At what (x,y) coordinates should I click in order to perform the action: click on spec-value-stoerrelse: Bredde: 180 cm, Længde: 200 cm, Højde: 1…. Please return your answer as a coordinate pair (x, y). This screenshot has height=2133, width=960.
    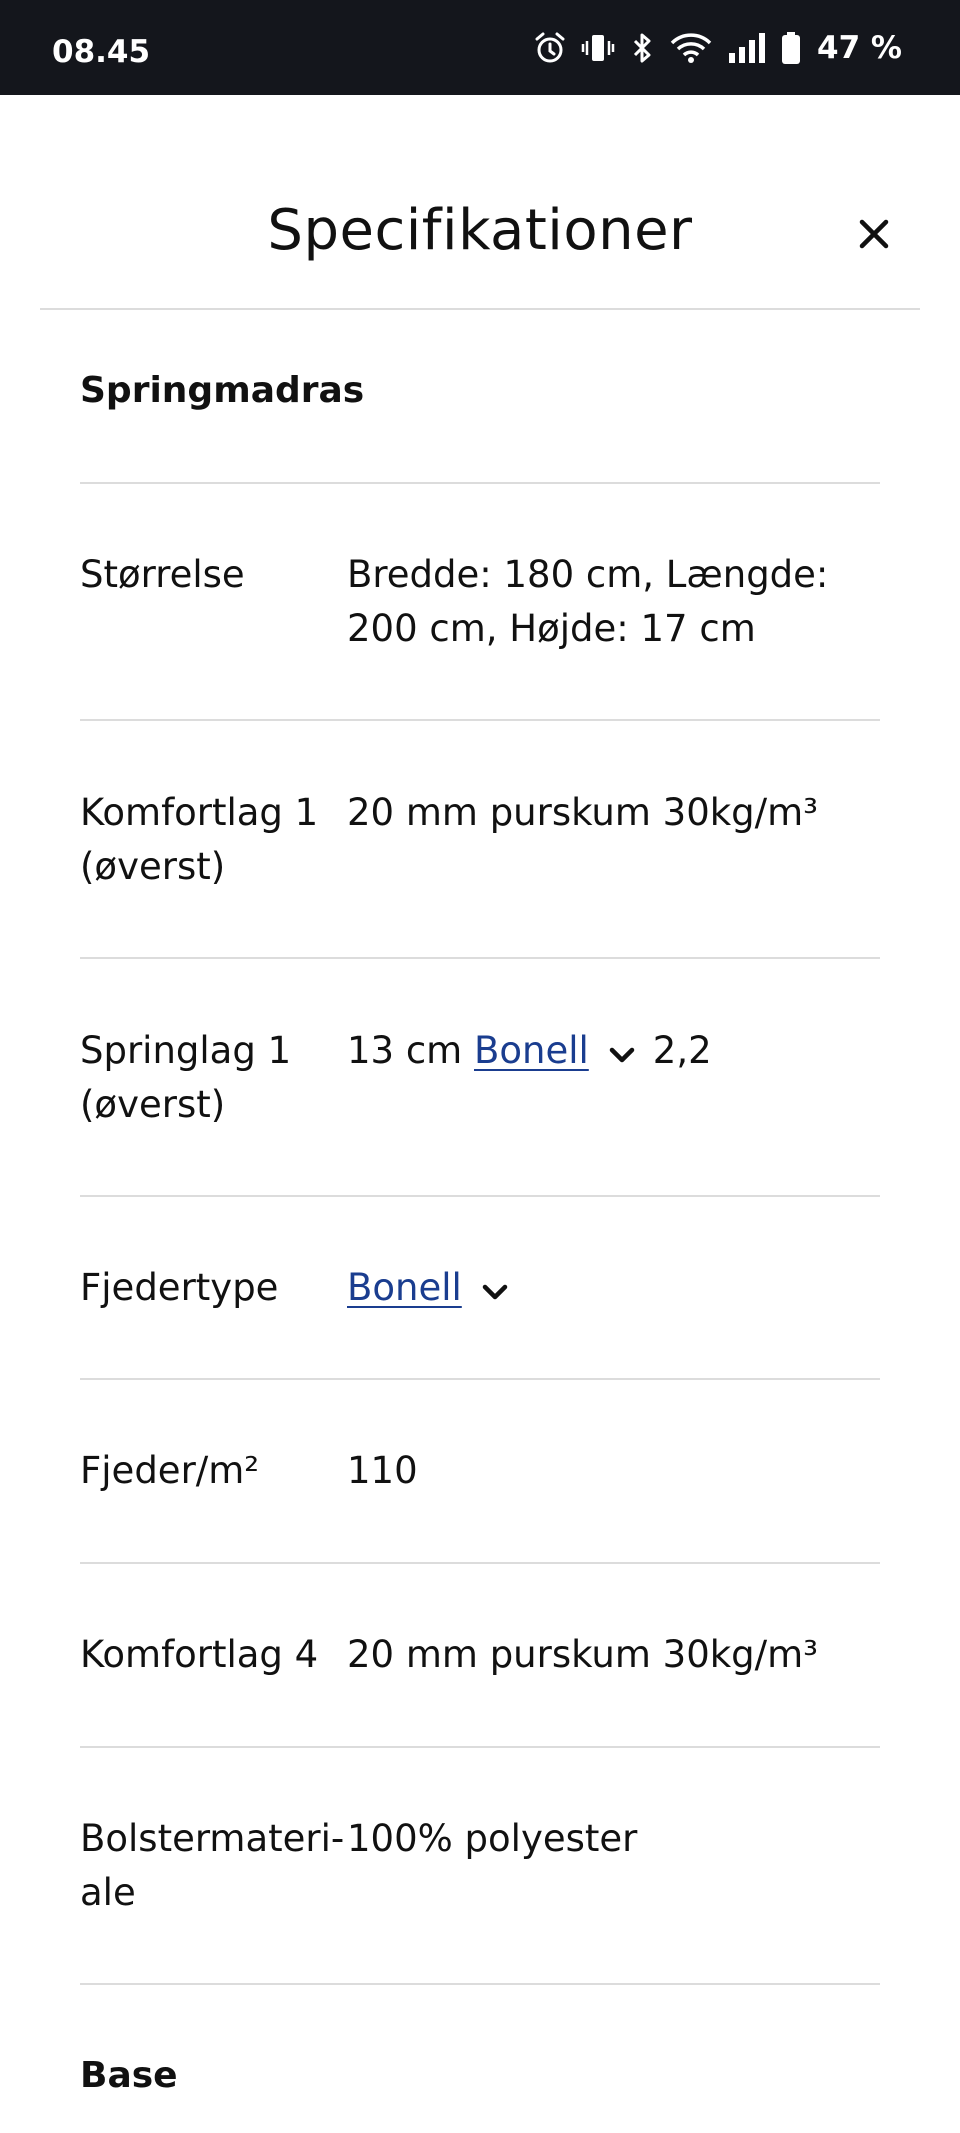
    Looking at the image, I should click on (588, 601).